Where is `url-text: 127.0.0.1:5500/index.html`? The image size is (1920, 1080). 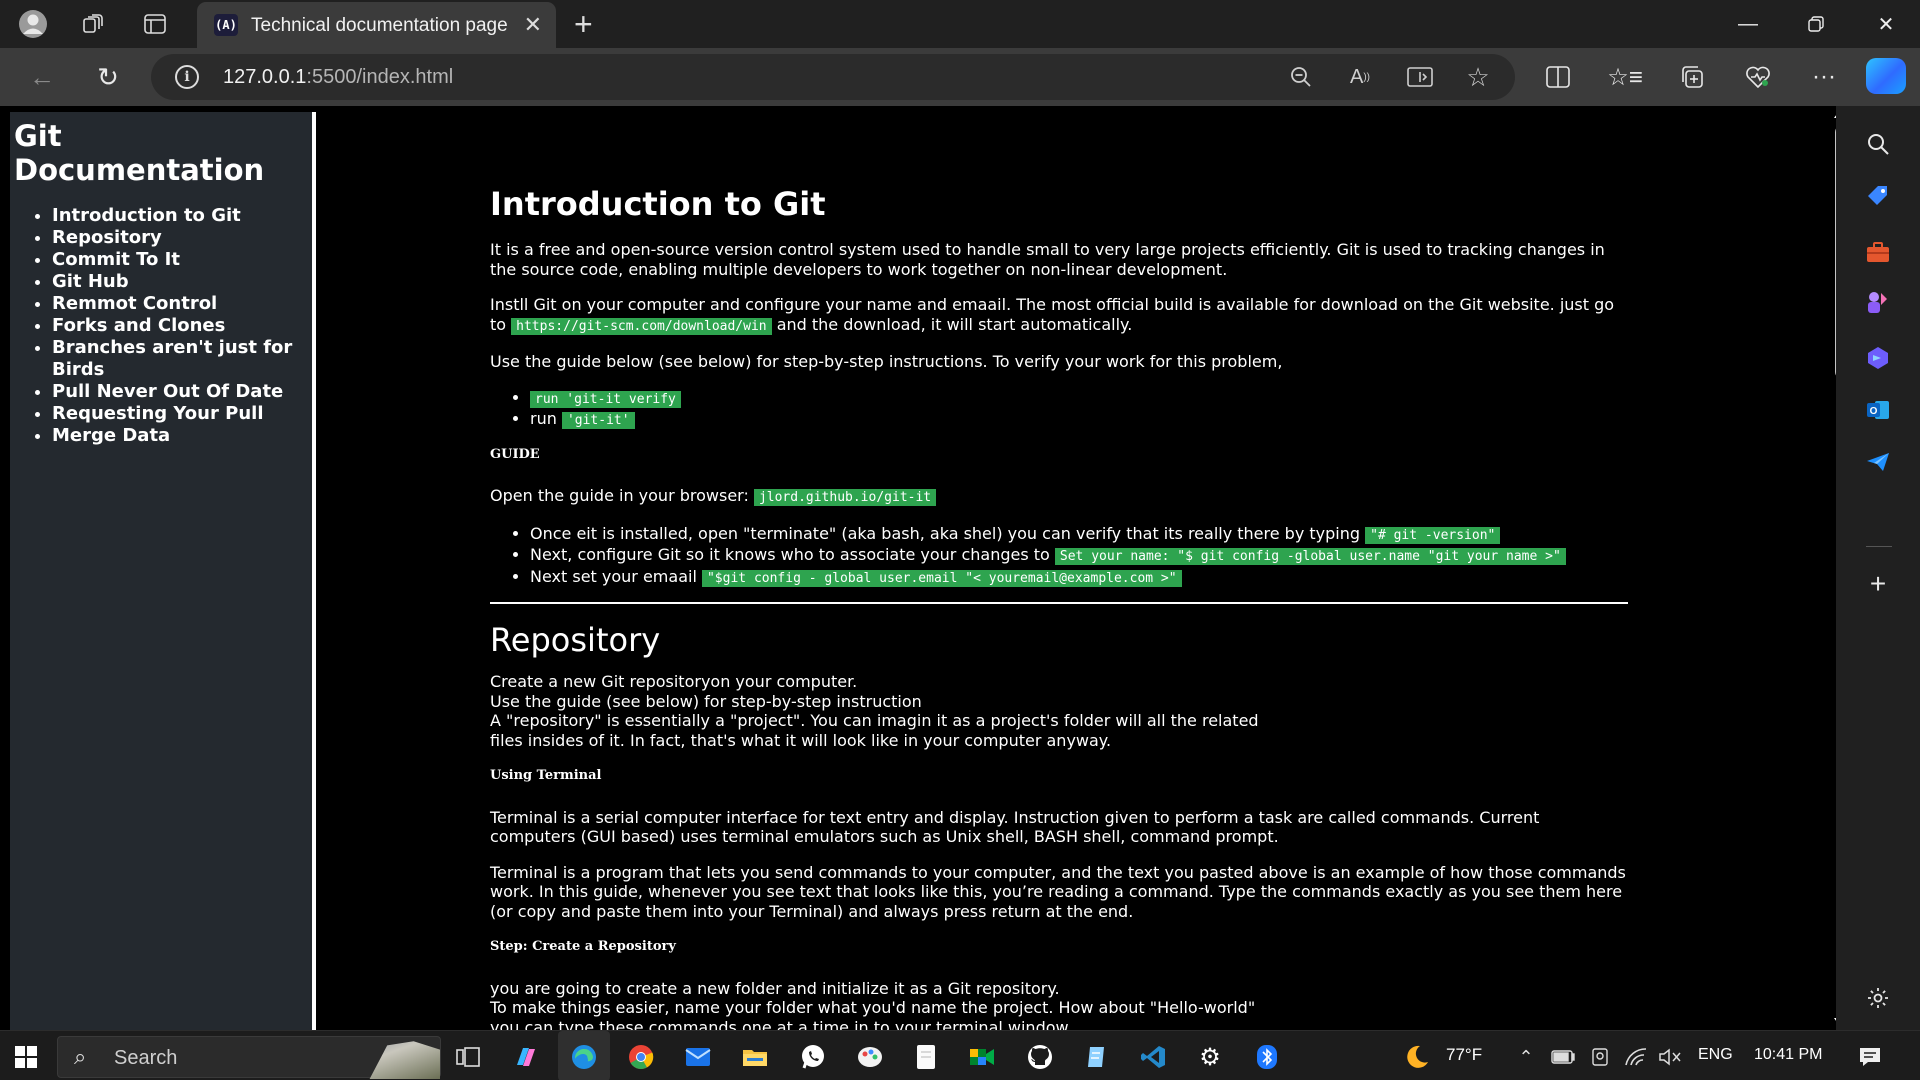 url-text: 127.0.0.1:5500/index.html is located at coordinates (338, 77).